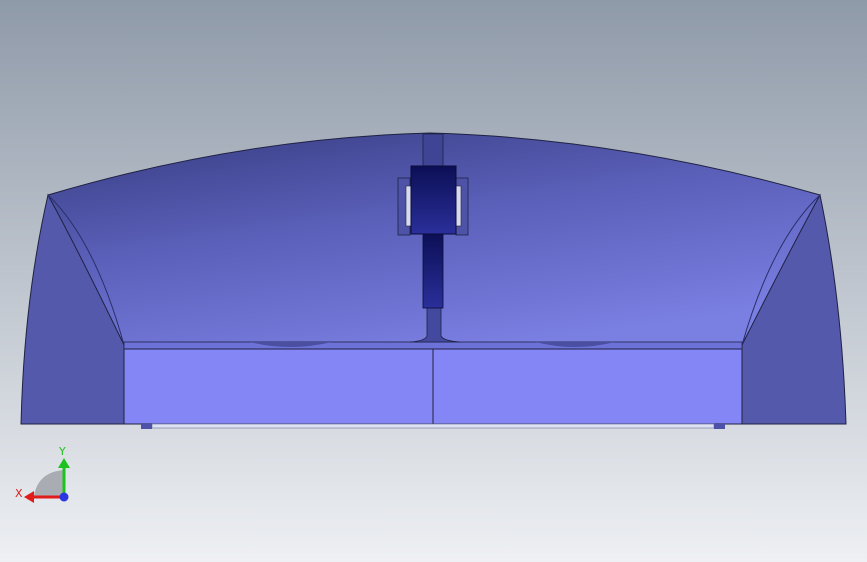 The image size is (867, 562). What do you see at coordinates (64, 497) in the screenshot?
I see `triad-z-axis-icon` at bounding box center [64, 497].